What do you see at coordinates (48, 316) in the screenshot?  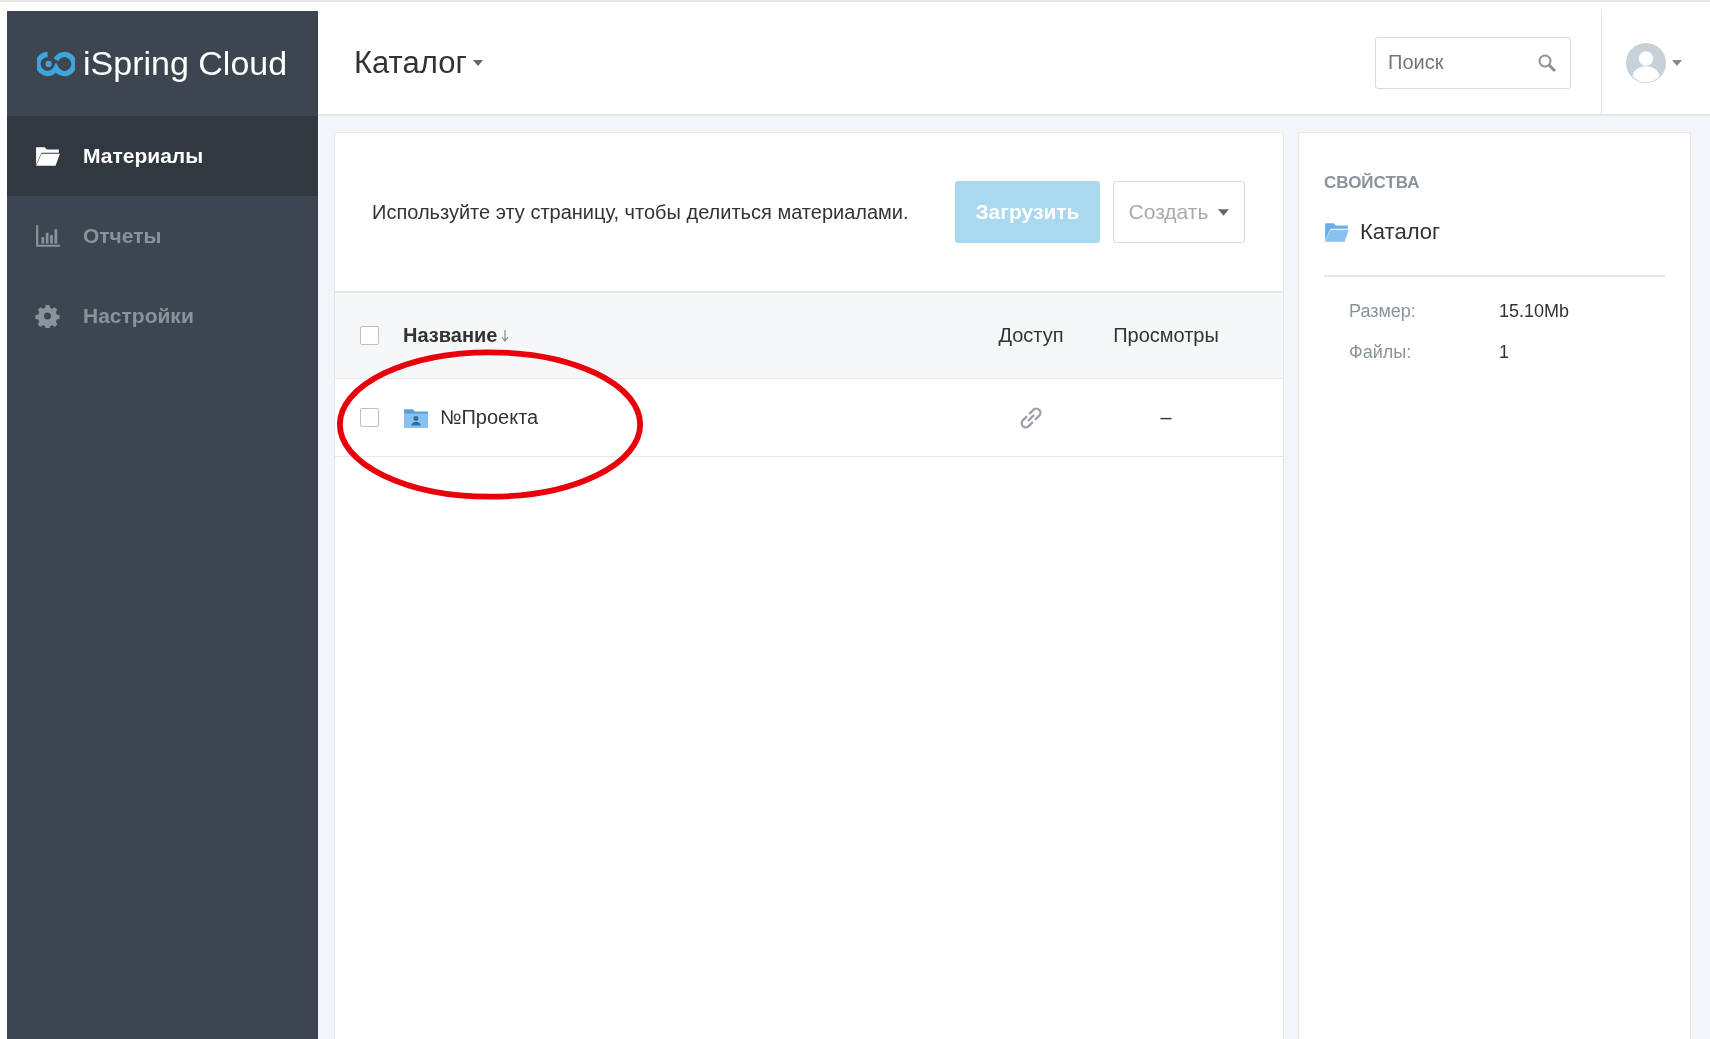 I see `settings-icon` at bounding box center [48, 316].